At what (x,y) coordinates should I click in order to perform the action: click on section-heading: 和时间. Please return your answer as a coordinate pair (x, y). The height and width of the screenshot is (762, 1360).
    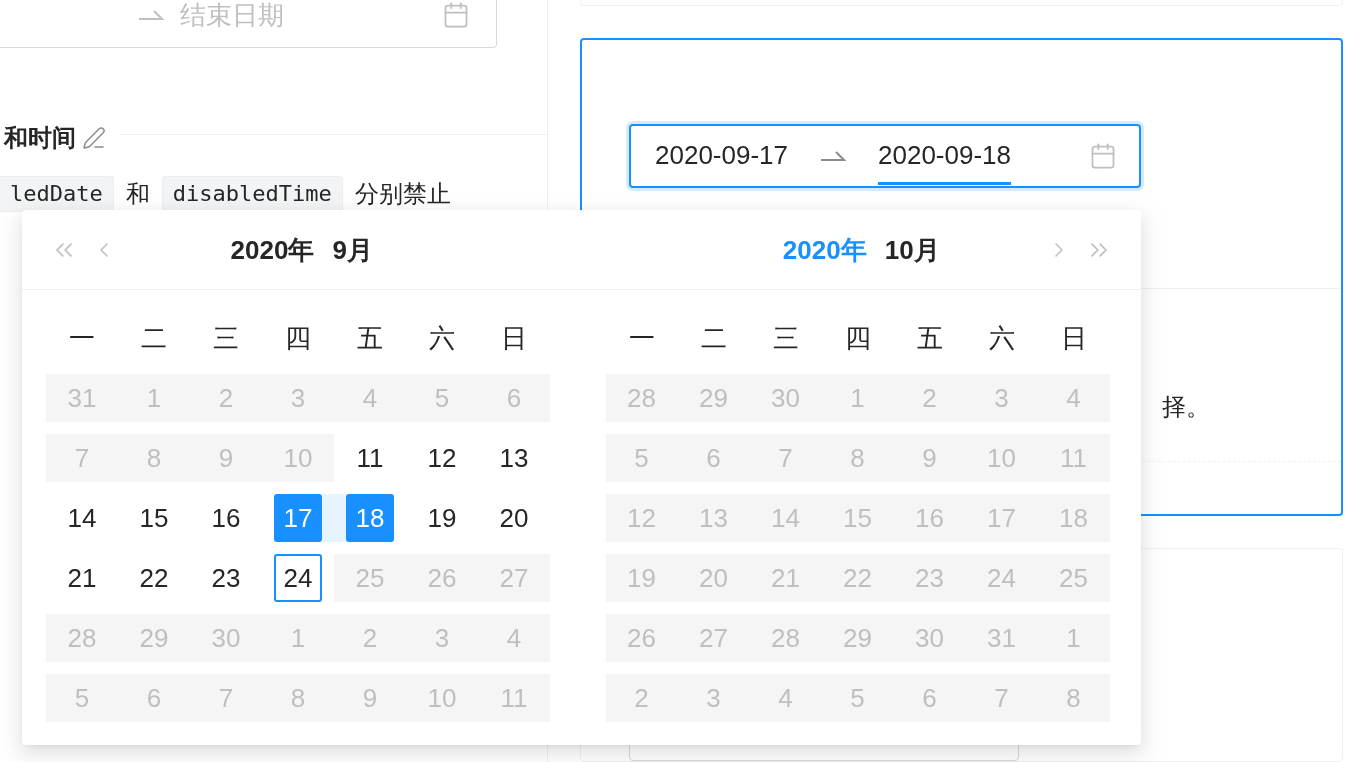
    Looking at the image, I should click on (40, 138).